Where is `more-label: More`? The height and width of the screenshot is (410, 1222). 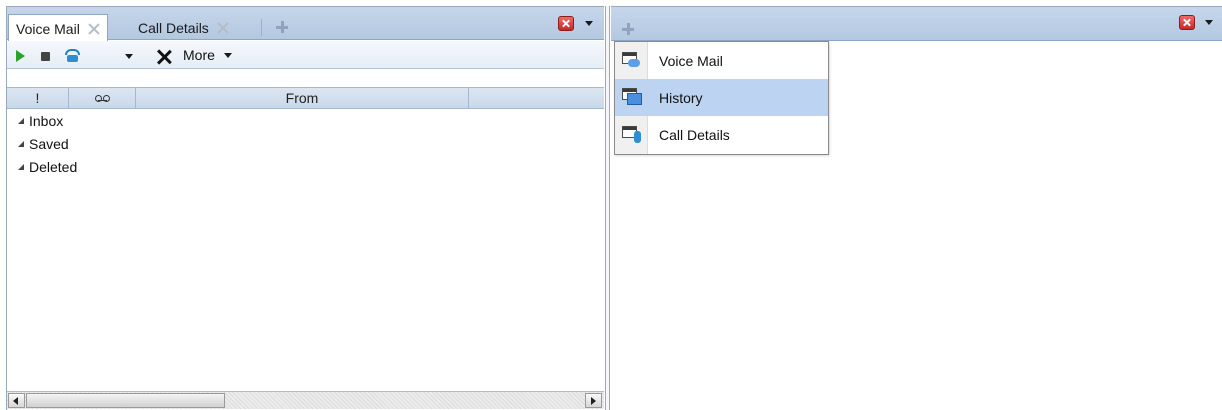 more-label: More is located at coordinates (199, 55).